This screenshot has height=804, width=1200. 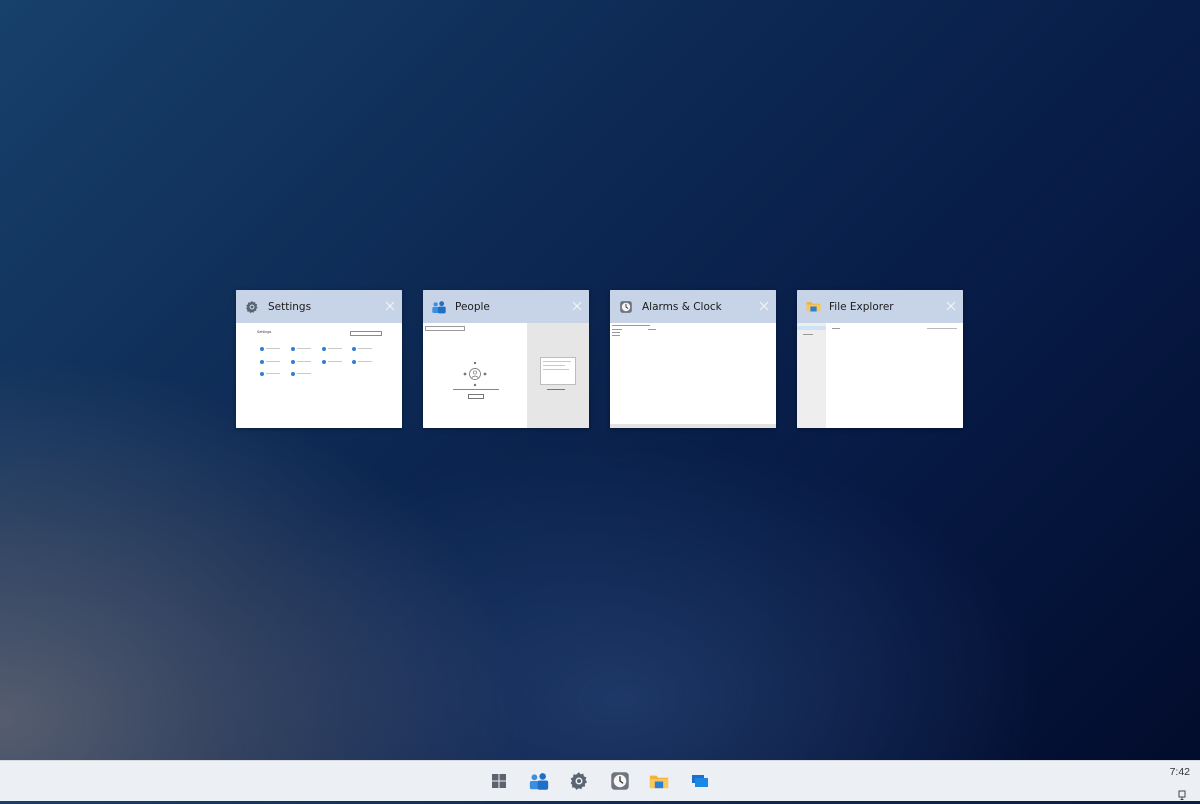 I want to click on thumbnail-search-box, so click(x=366, y=333).